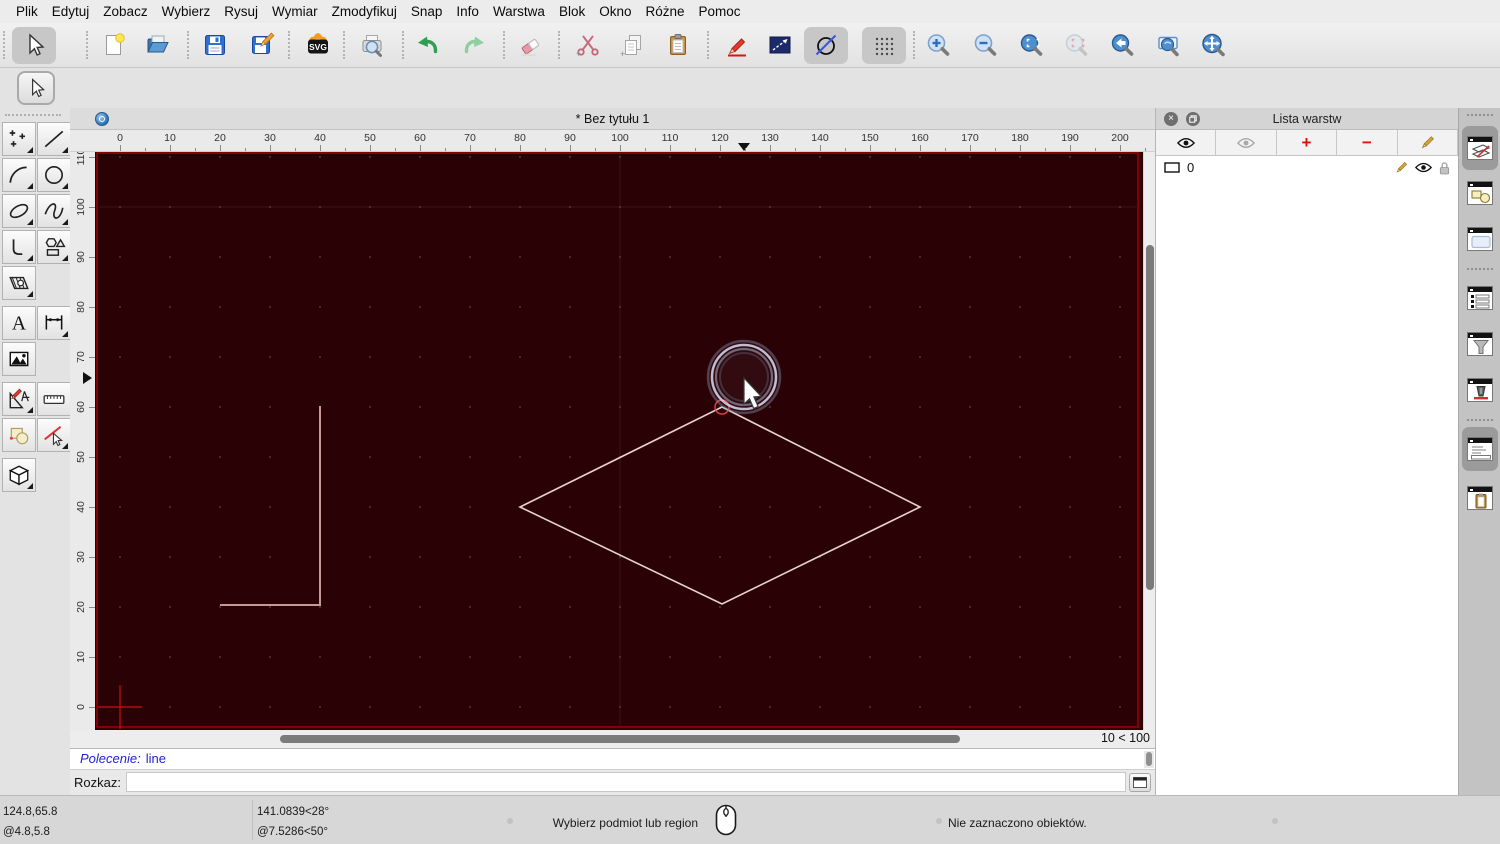 This screenshot has height=844, width=1500. Describe the element at coordinates (665, 11) in the screenshot. I see `menu-rozne: Różne` at that location.